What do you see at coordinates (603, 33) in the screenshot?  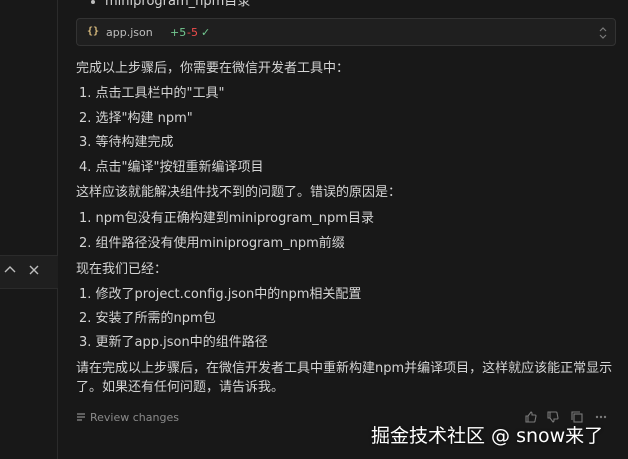 I see `expand-icon` at bounding box center [603, 33].